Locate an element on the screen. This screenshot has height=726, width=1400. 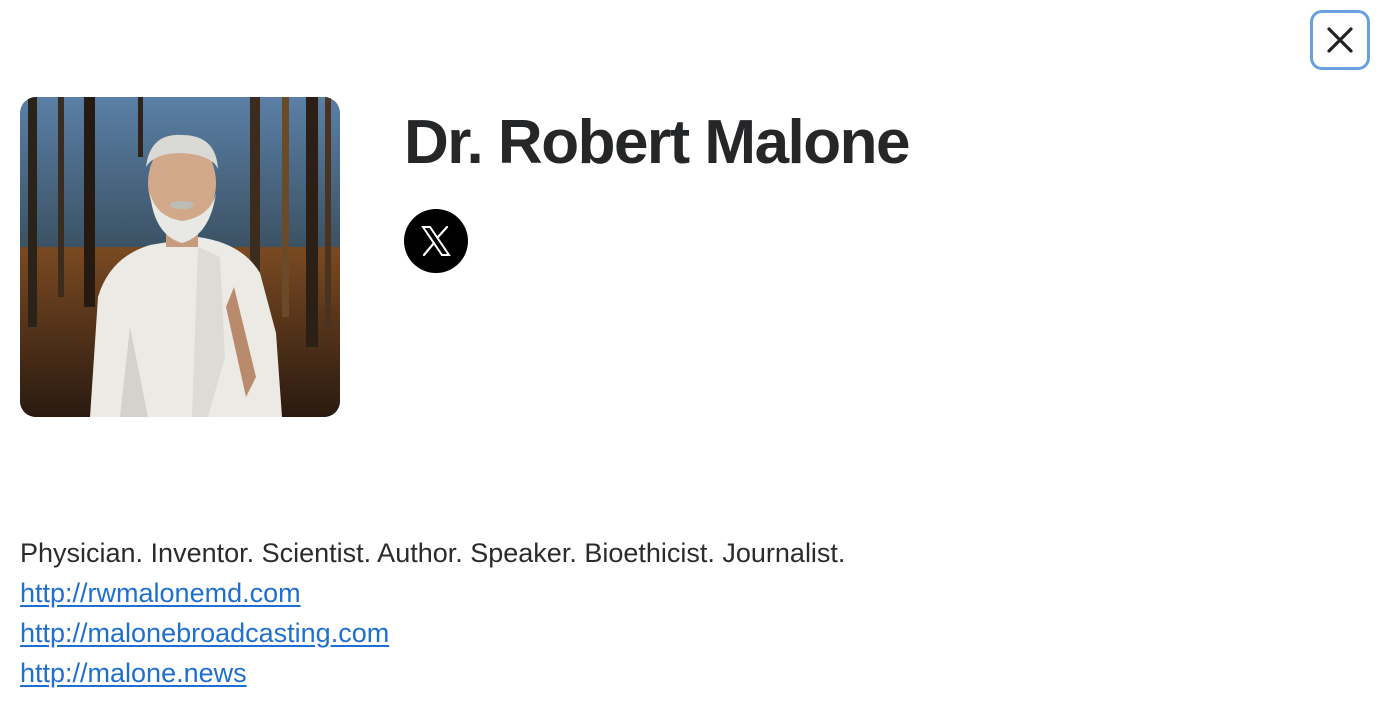
bio-link-malonebroadcasting: http://malonebroadcasting.com is located at coordinates (432, 633).